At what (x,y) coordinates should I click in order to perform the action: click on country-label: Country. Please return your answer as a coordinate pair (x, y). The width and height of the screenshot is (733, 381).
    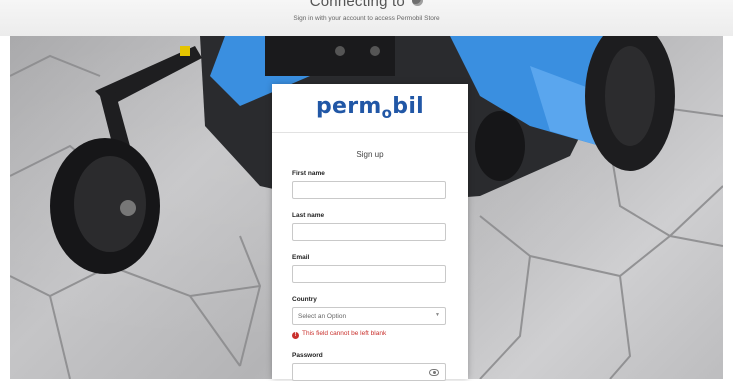
    Looking at the image, I should click on (304, 299).